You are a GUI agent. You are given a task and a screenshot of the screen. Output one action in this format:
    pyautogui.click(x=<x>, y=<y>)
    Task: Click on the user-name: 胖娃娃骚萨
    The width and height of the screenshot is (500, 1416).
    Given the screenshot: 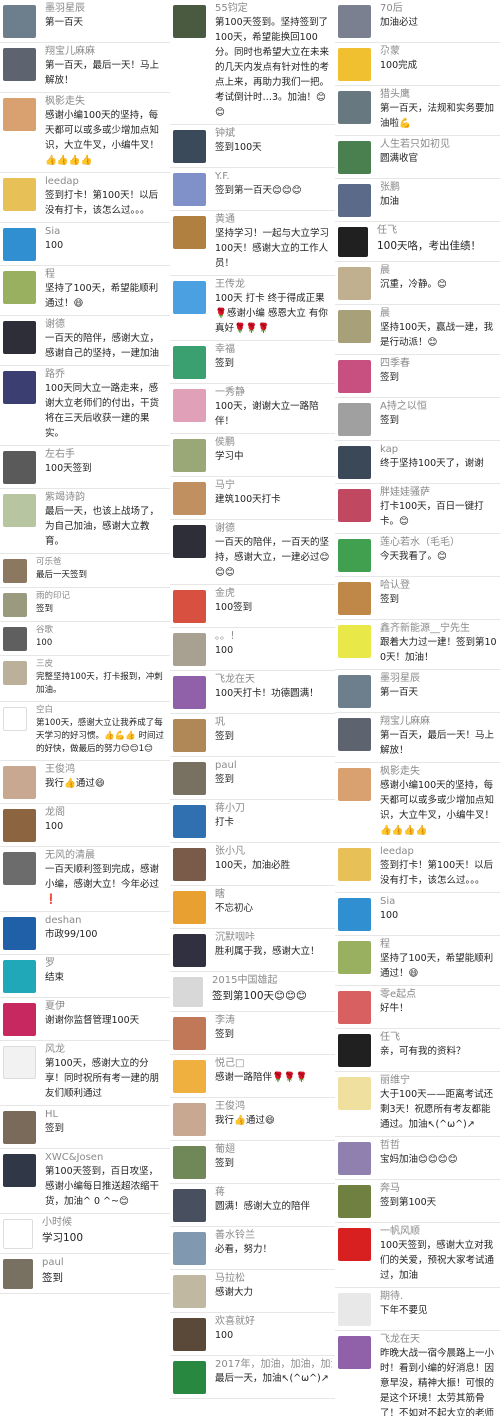 What is the action you would take?
    pyautogui.click(x=438, y=492)
    